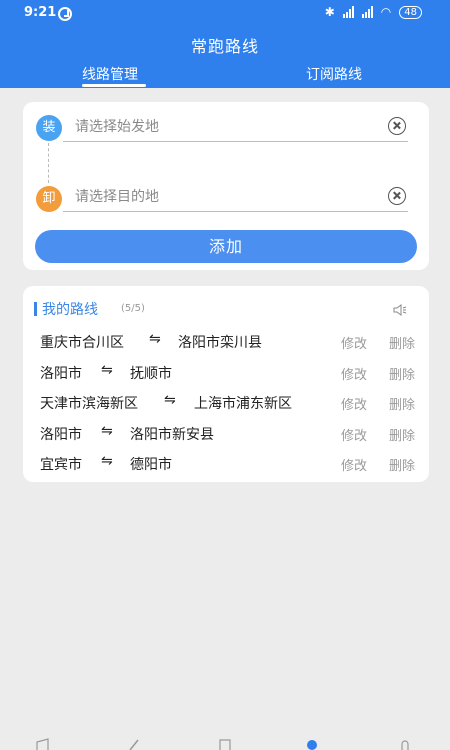 The width and height of the screenshot is (450, 750). Describe the element at coordinates (40, 12) in the screenshot. I see `status-time: 9:21` at that location.